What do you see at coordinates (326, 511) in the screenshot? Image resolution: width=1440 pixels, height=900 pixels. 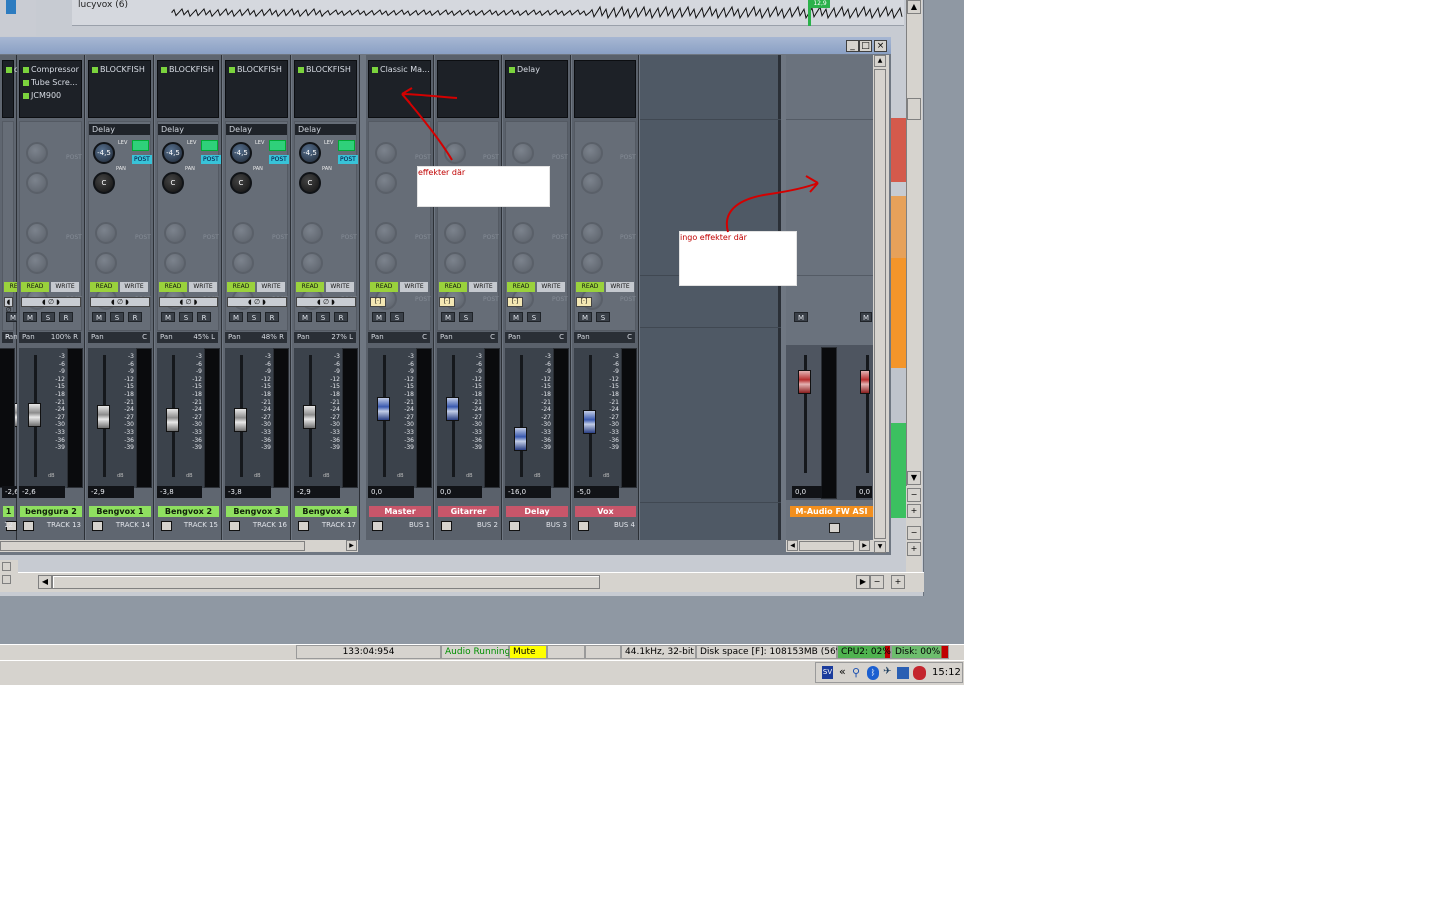 I see `strip-name: Bengvox 4` at bounding box center [326, 511].